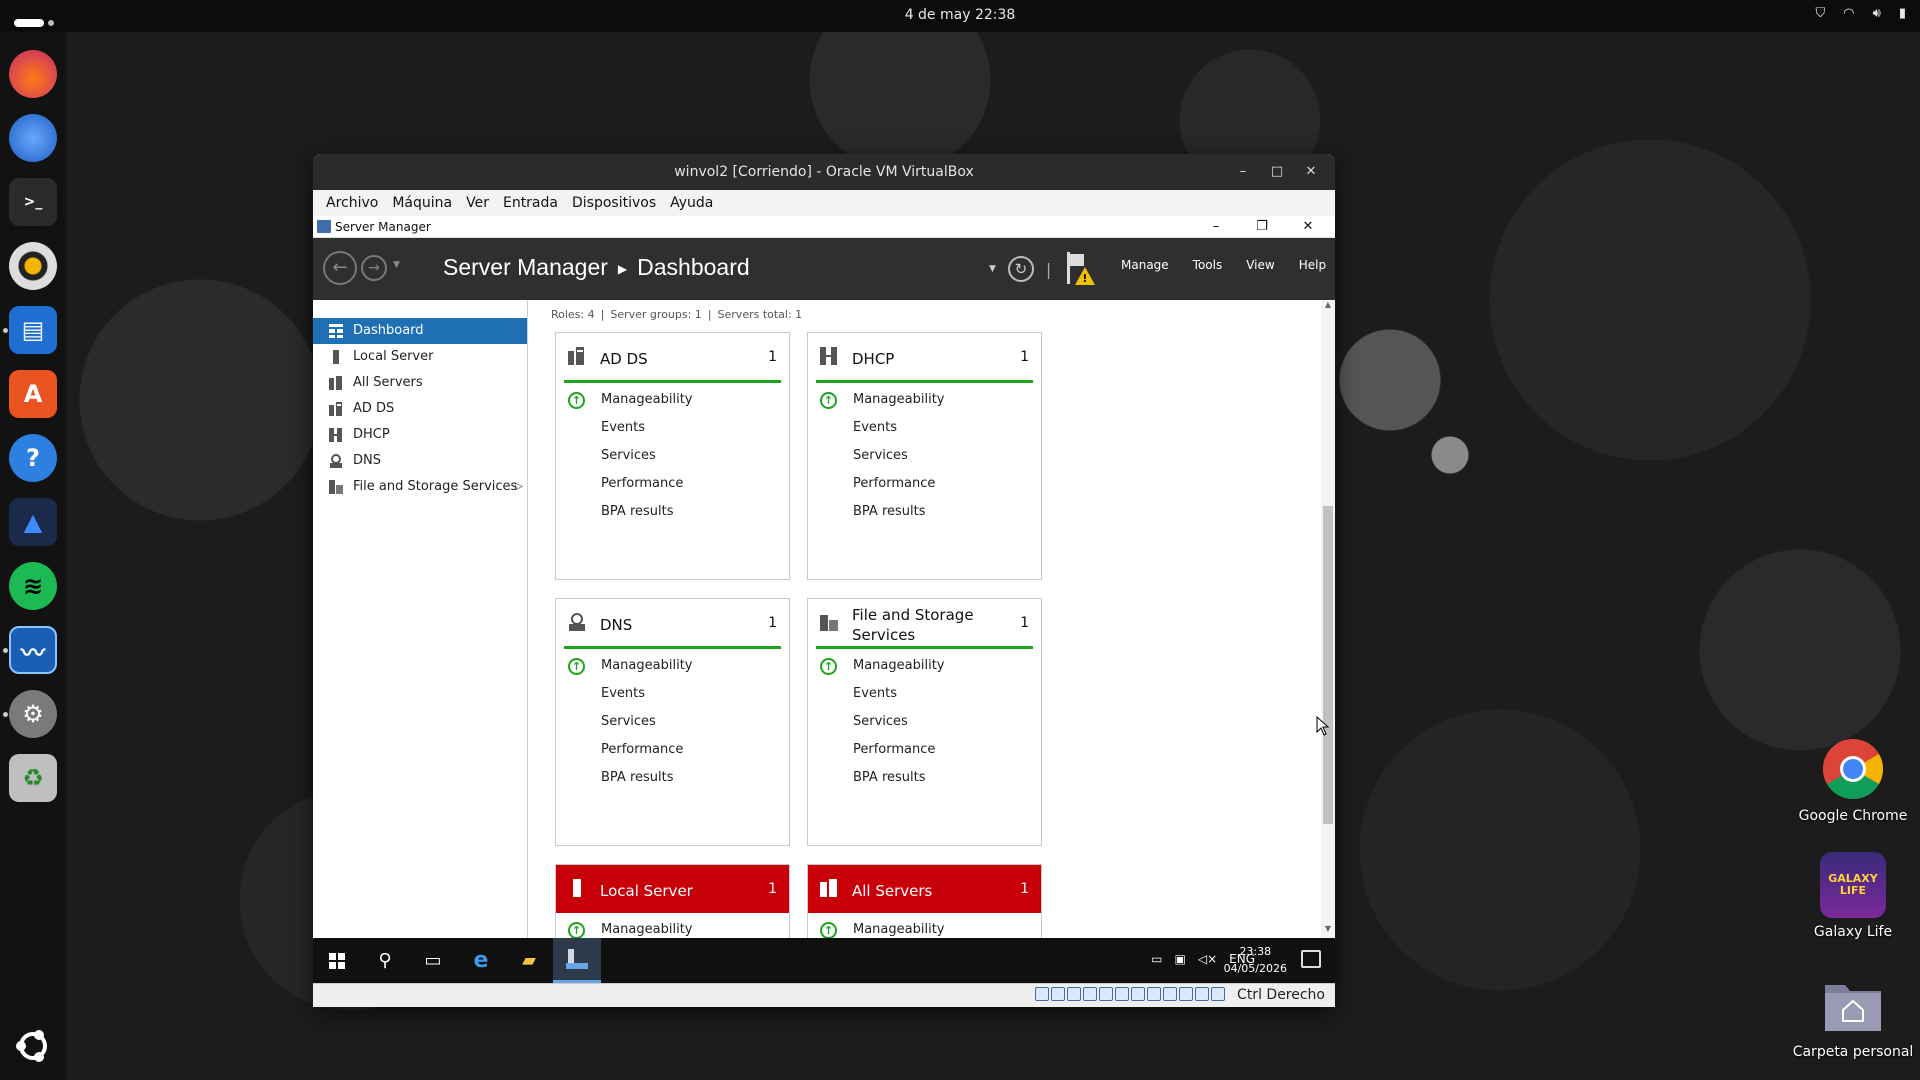 This screenshot has width=1920, height=1080. I want to click on scroll-up-icon: ▲, so click(1328, 307).